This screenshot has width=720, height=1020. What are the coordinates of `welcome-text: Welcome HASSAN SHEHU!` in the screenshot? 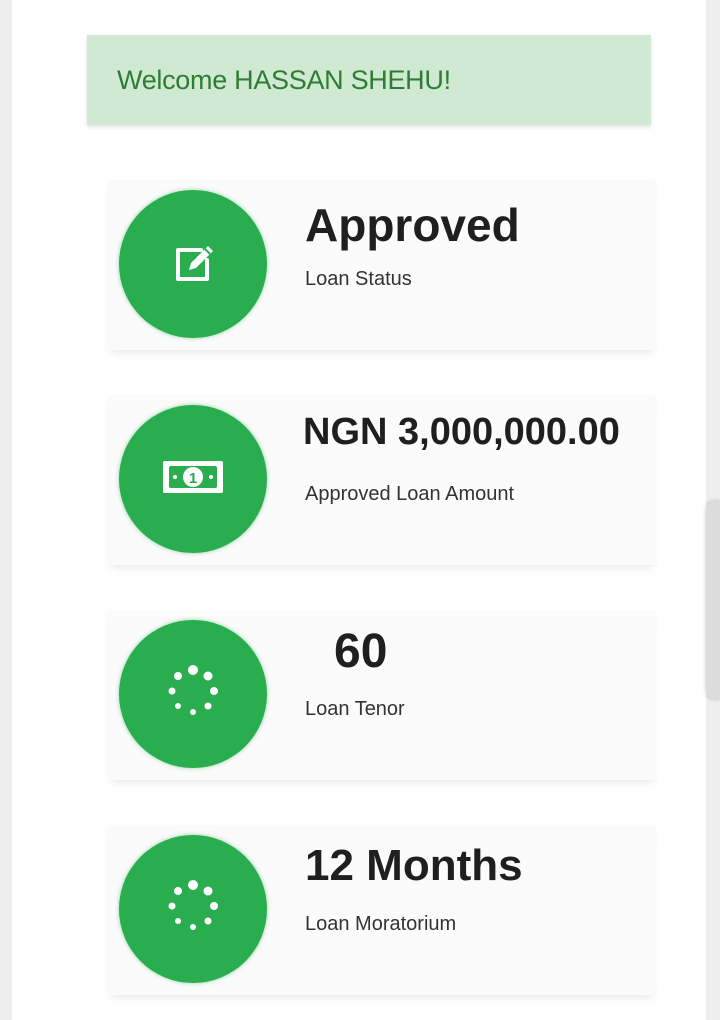 It's located at (284, 79).